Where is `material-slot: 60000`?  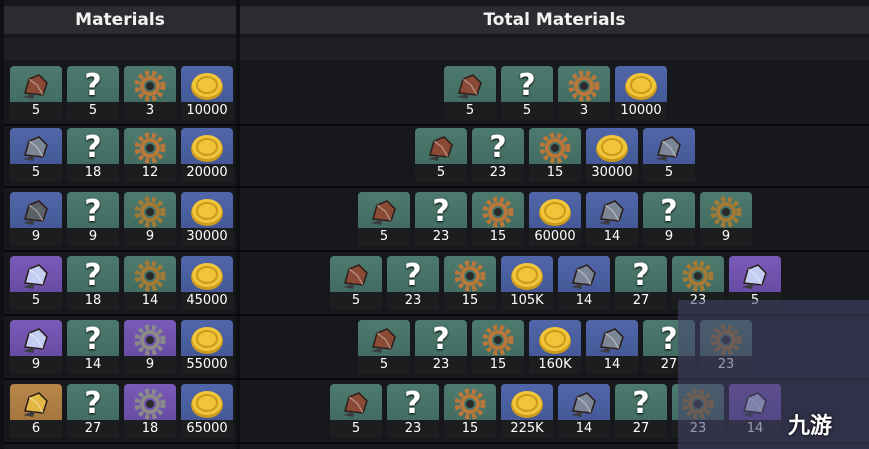
material-slot: 60000 is located at coordinates (555, 219).